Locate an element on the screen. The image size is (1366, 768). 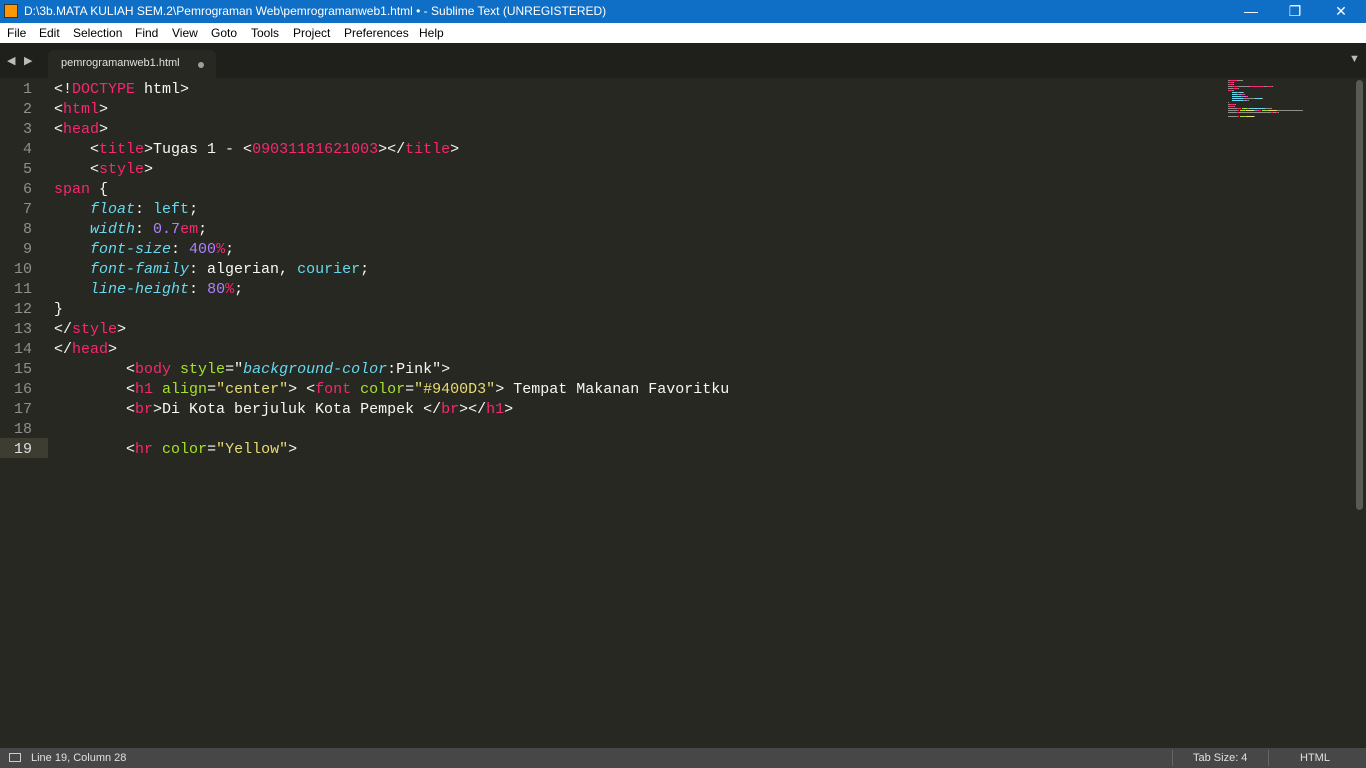
maximize-button: ❐ is located at coordinates (1295, 11).